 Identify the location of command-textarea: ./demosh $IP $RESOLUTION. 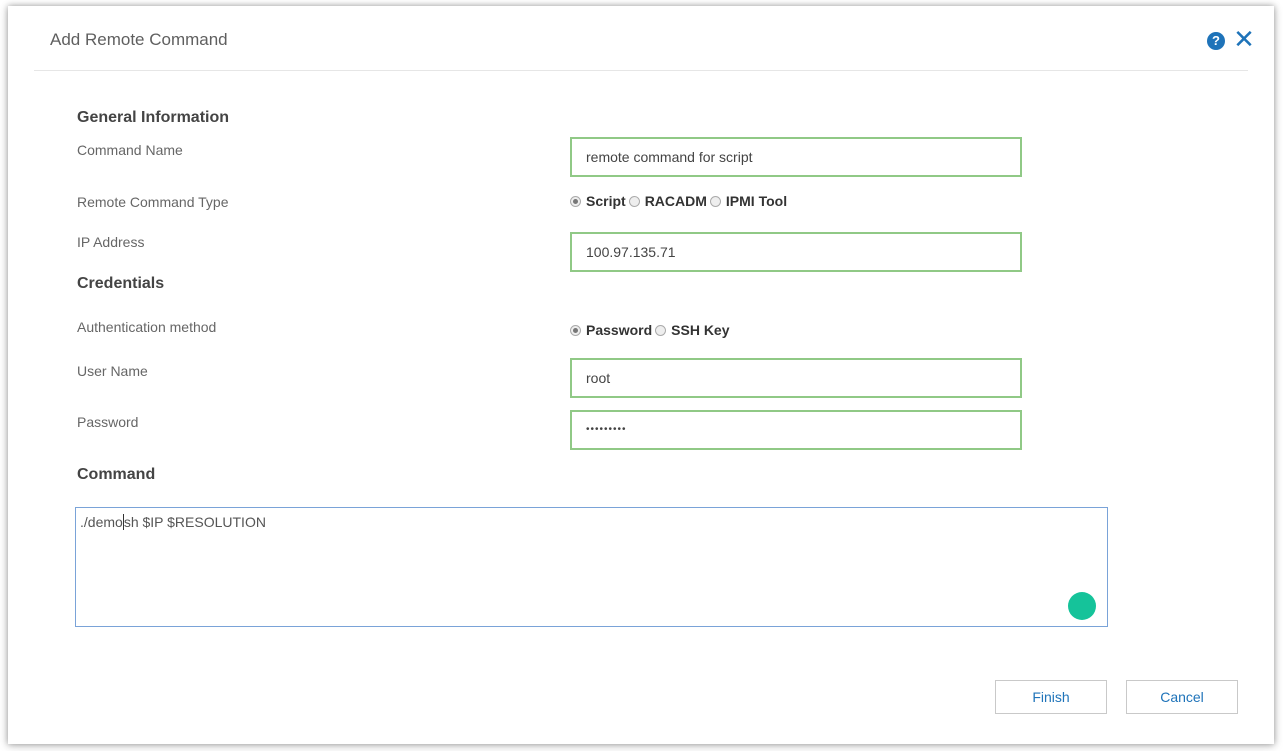
(591, 567).